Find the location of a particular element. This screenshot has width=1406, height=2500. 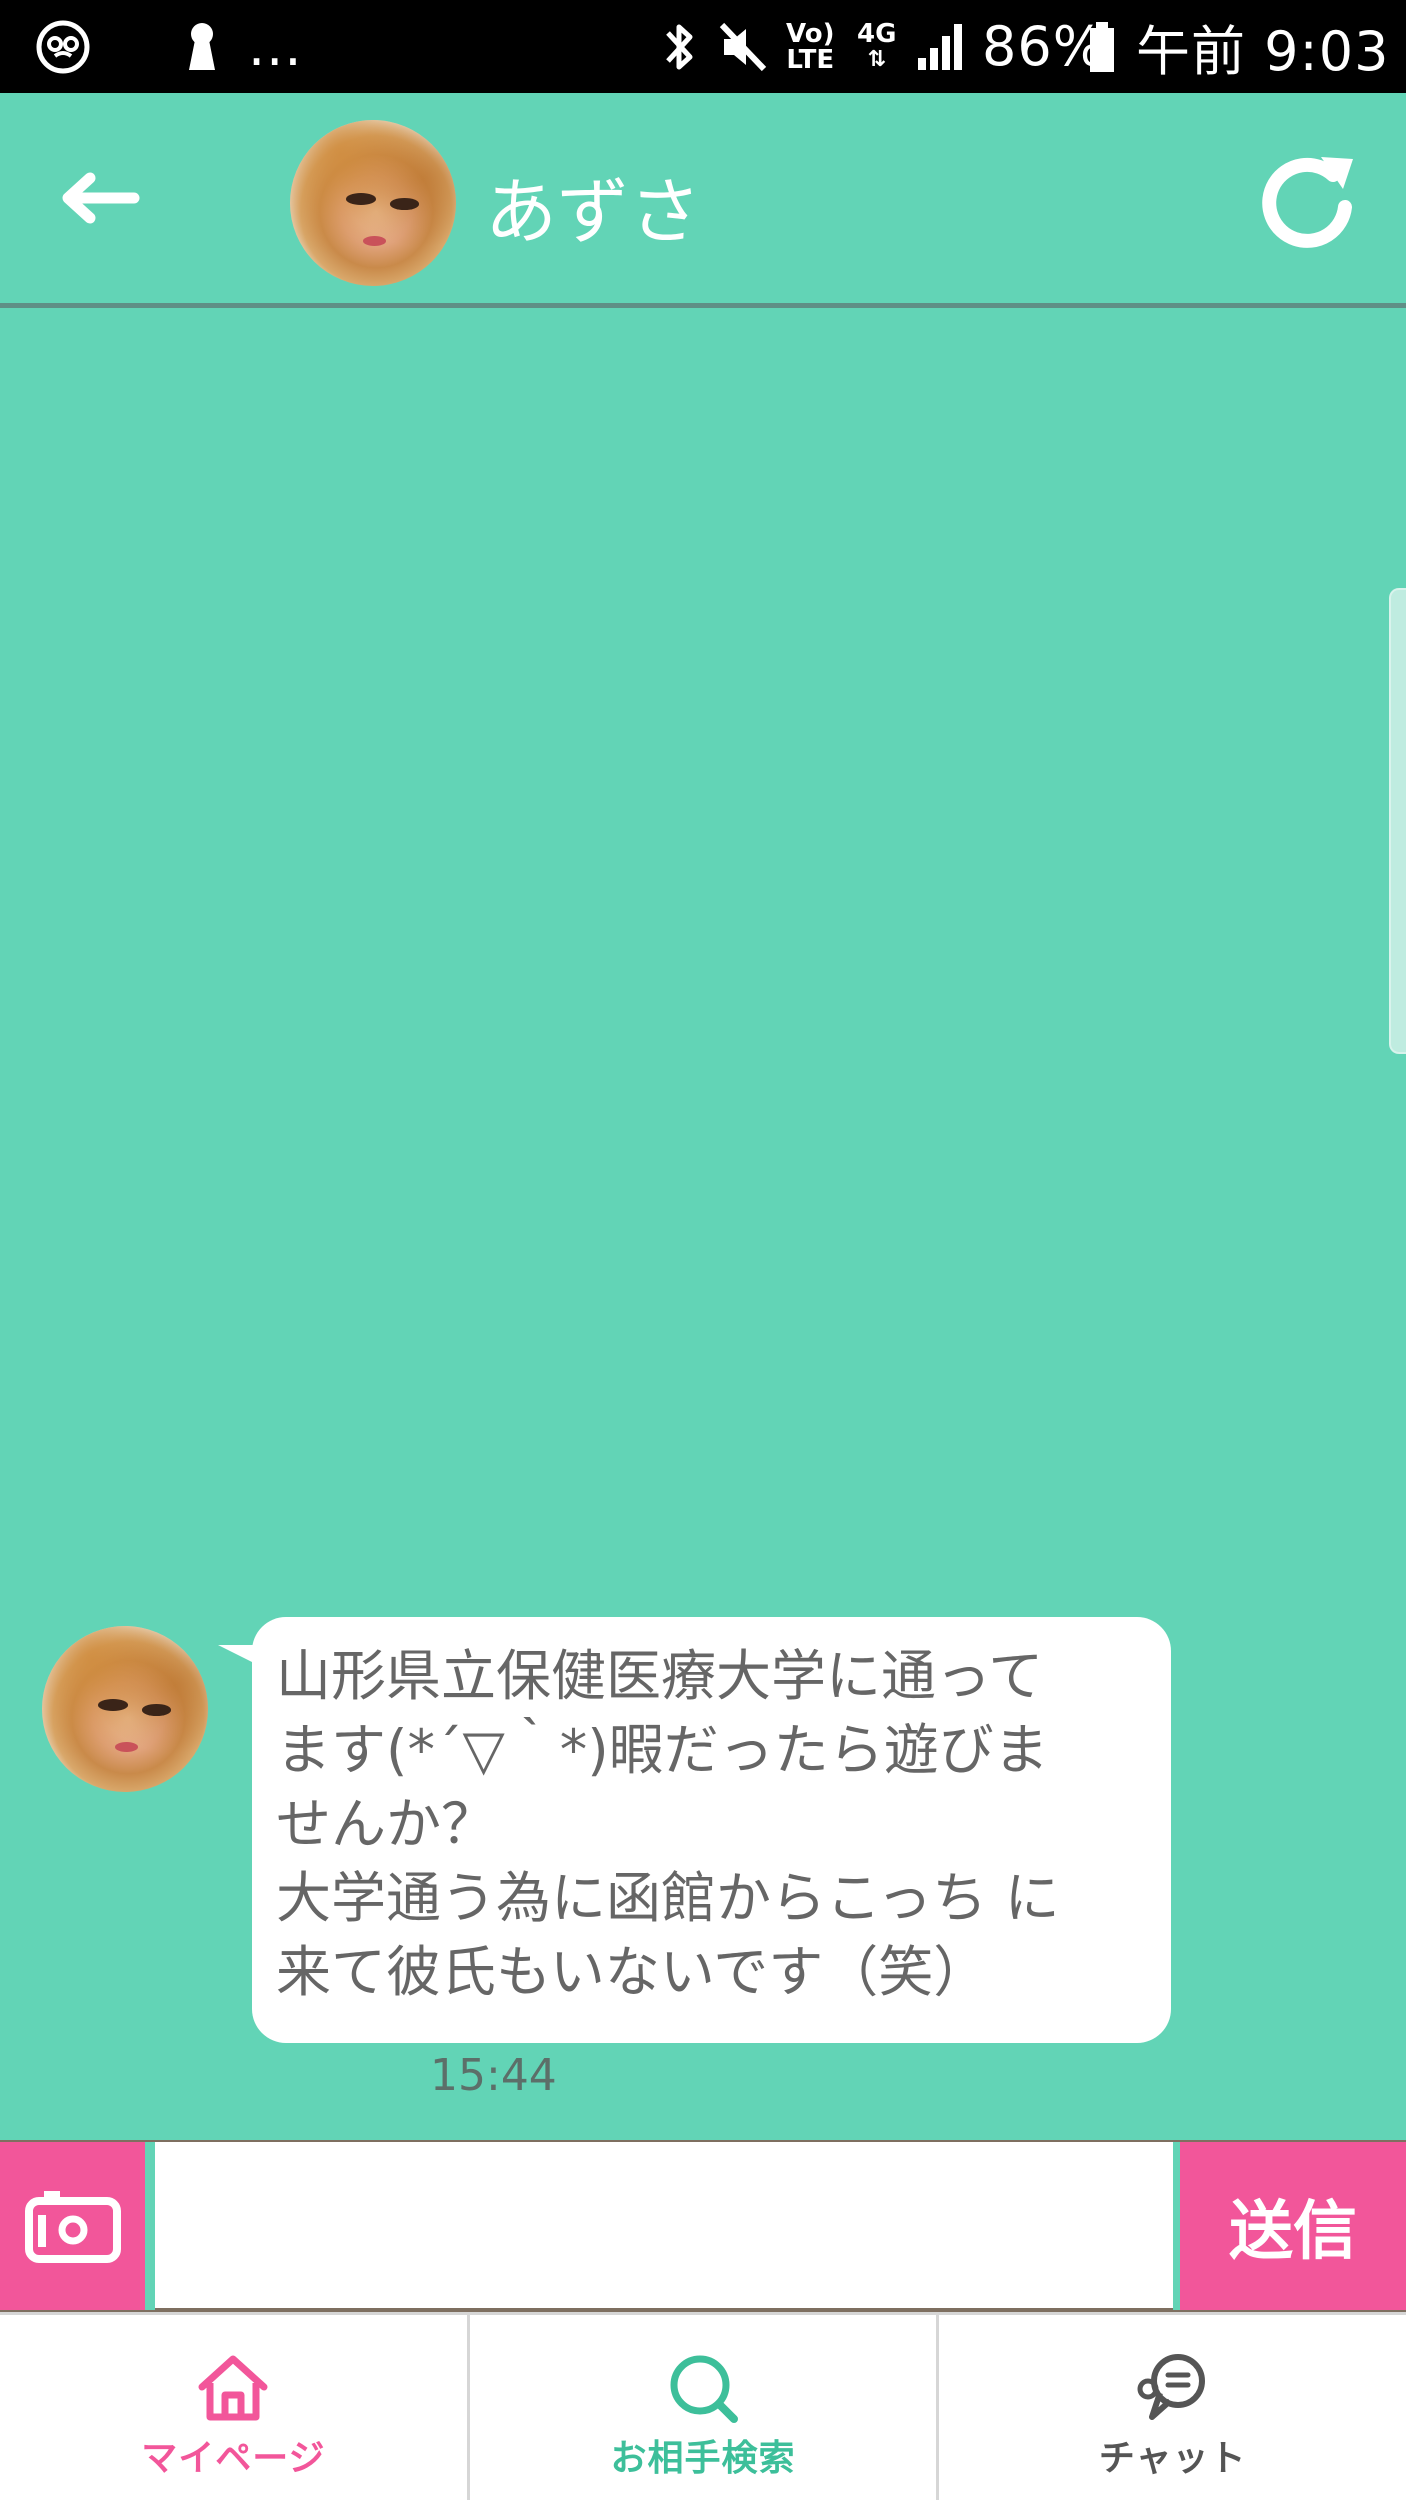

camera-icon is located at coordinates (72, 2227).